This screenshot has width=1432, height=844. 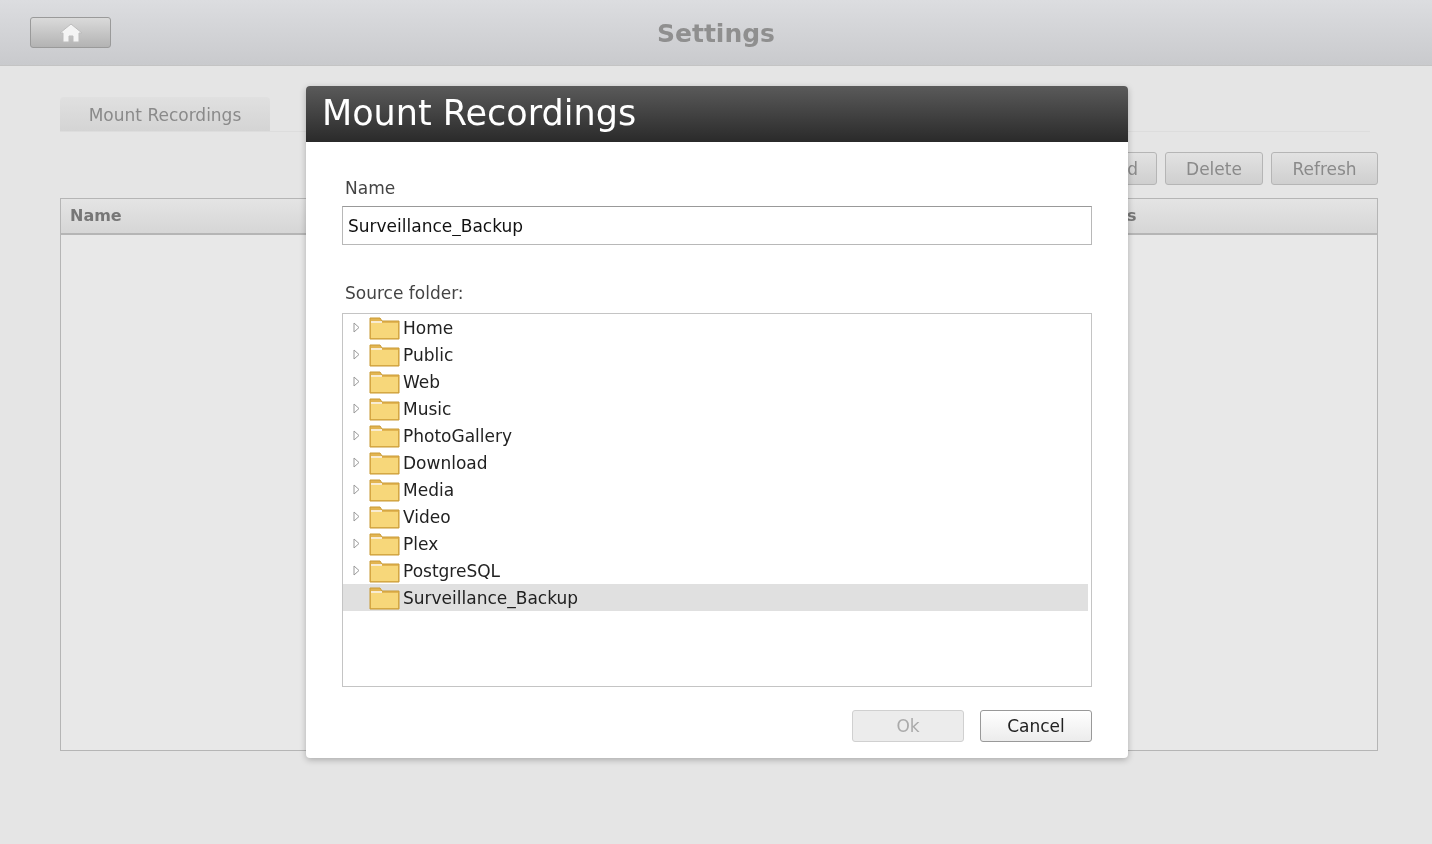 I want to click on dialog-button: Cancel, so click(x=1036, y=726).